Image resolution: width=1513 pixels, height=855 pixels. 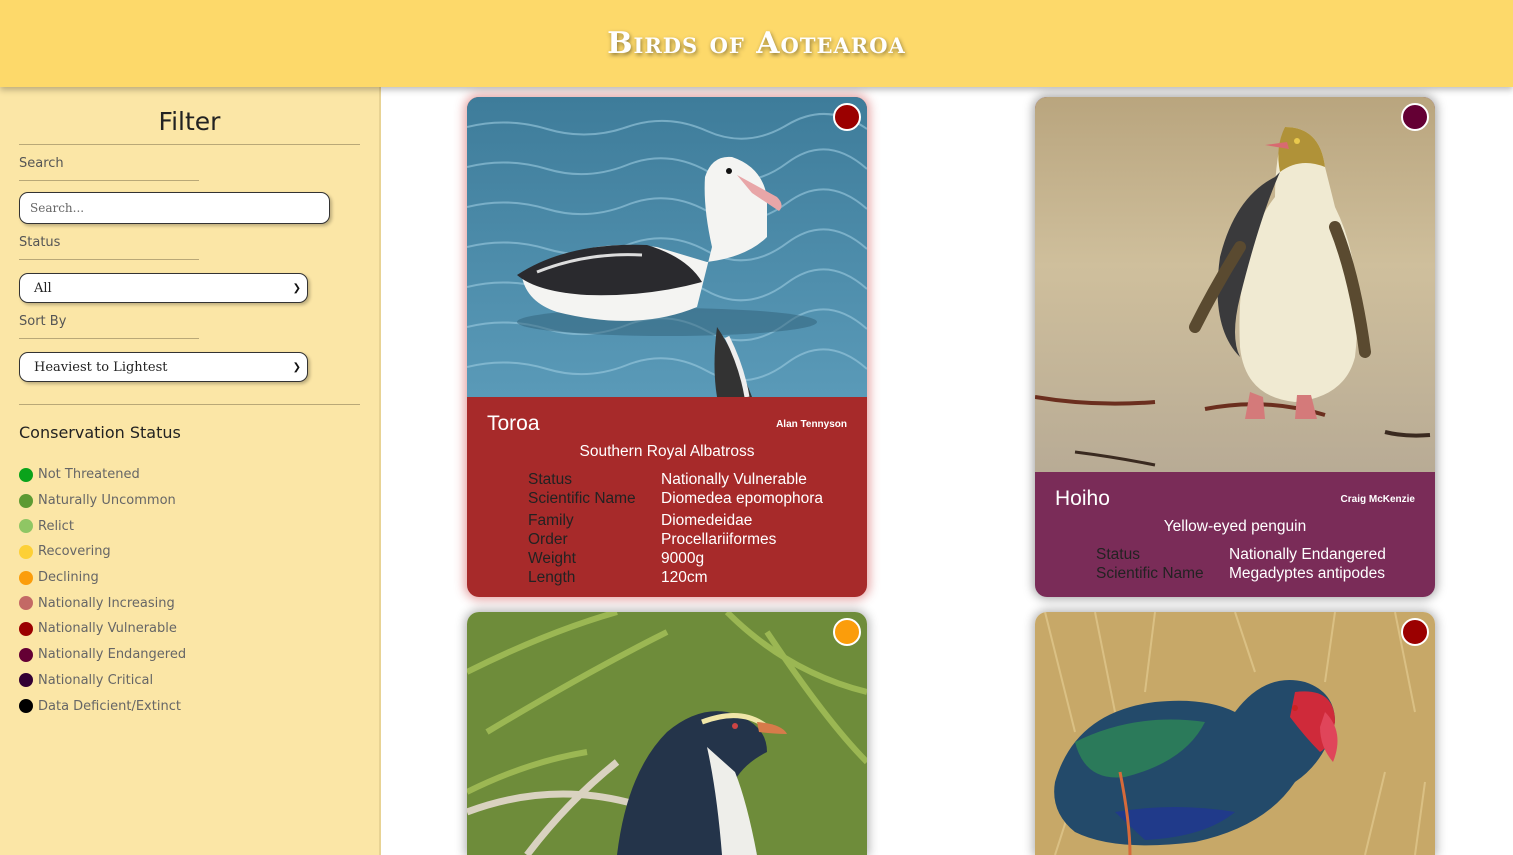 I want to click on status-label: Status, so click(x=109, y=247).